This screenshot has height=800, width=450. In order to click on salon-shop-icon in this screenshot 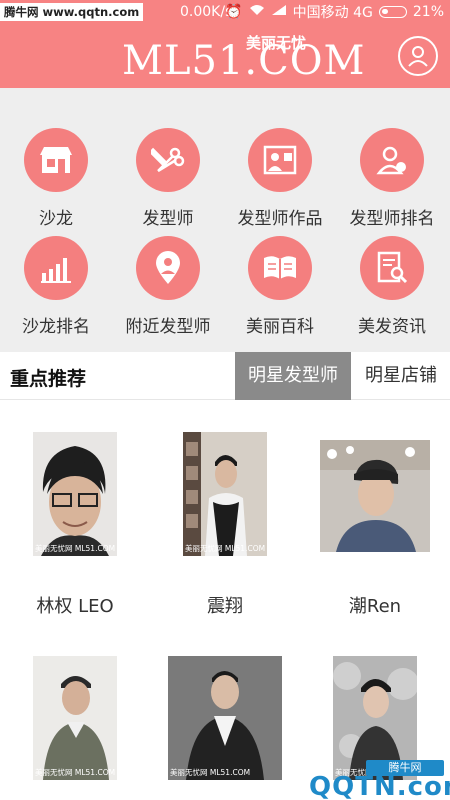, I will do `click(56, 160)`.